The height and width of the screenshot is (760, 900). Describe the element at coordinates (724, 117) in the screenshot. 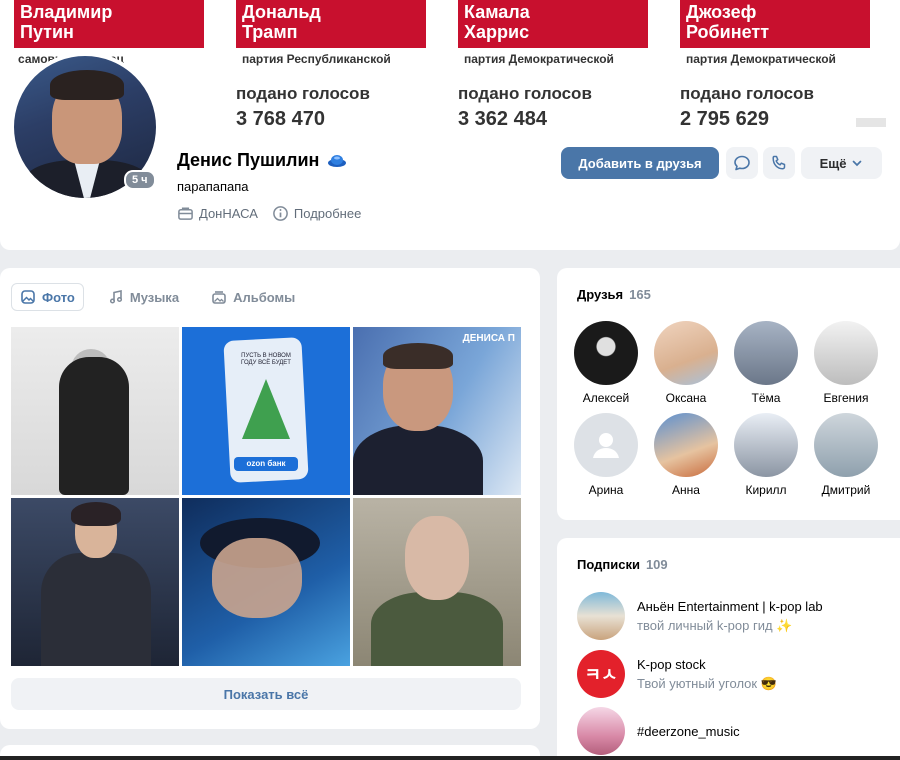

I see `candidate-votes: 2 795 629` at that location.